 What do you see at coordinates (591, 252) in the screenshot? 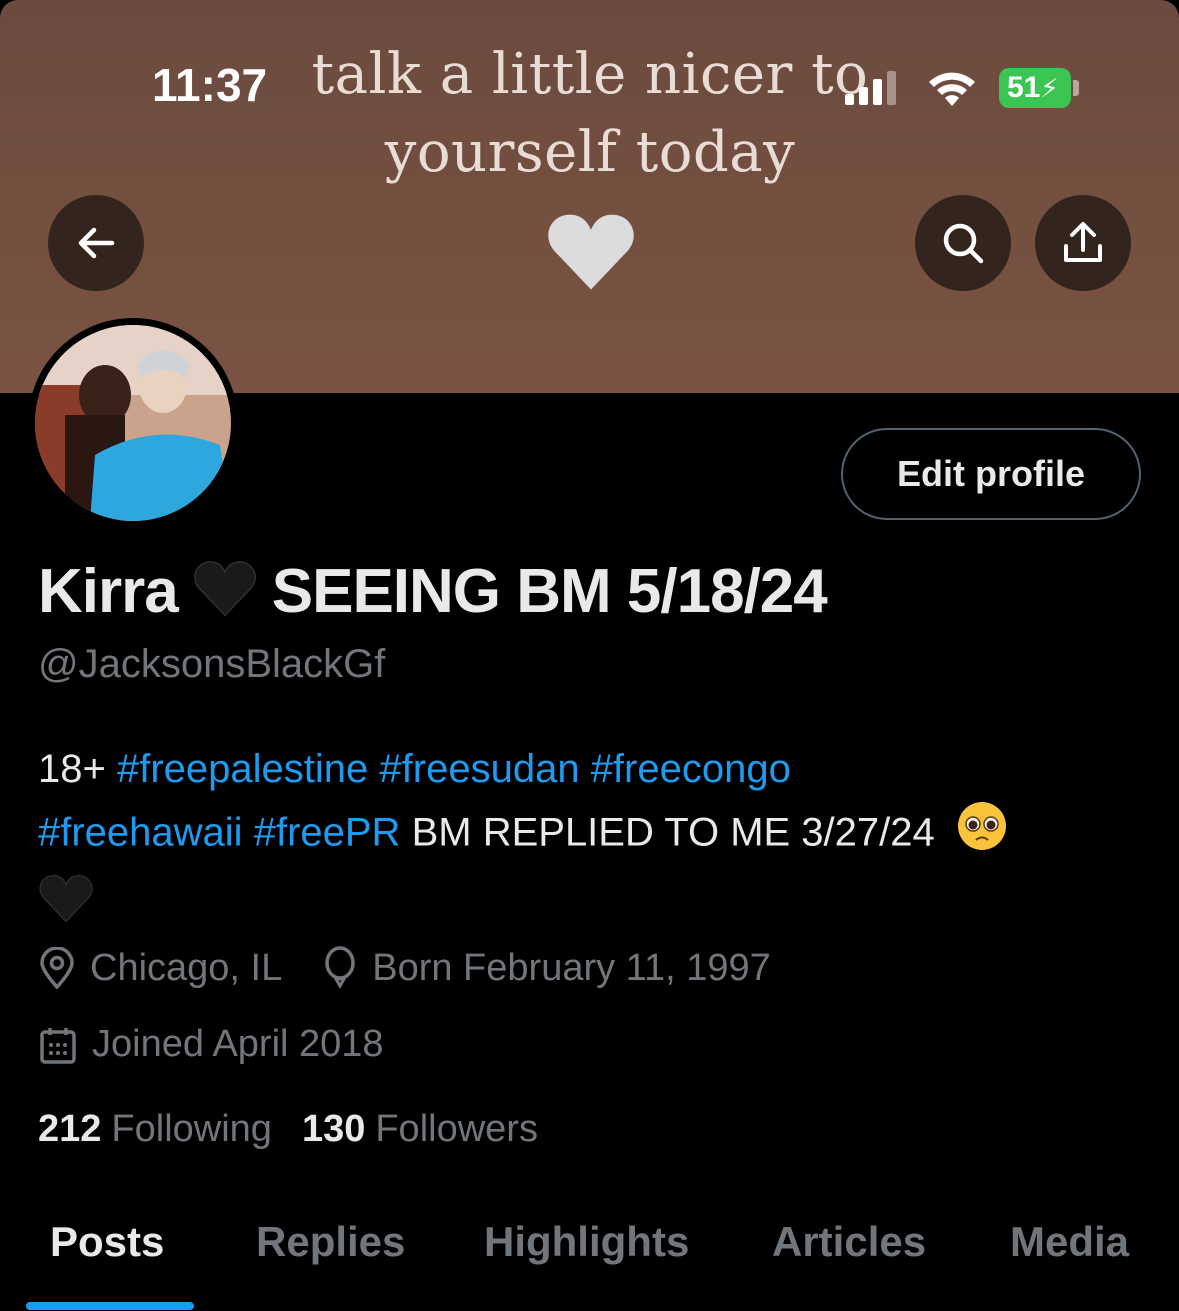
I see `heart-icon` at bounding box center [591, 252].